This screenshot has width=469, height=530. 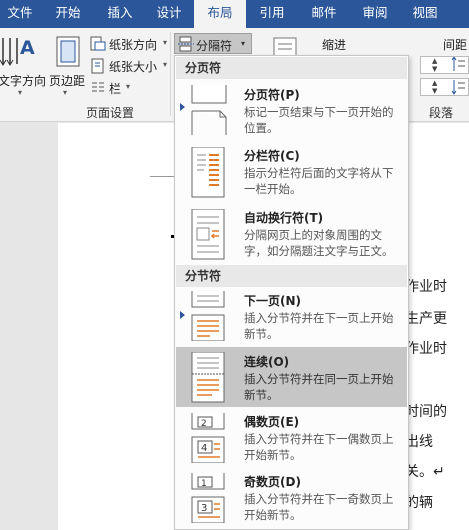 What do you see at coordinates (27, 48) in the screenshot?
I see `svg-text: A` at bounding box center [27, 48].